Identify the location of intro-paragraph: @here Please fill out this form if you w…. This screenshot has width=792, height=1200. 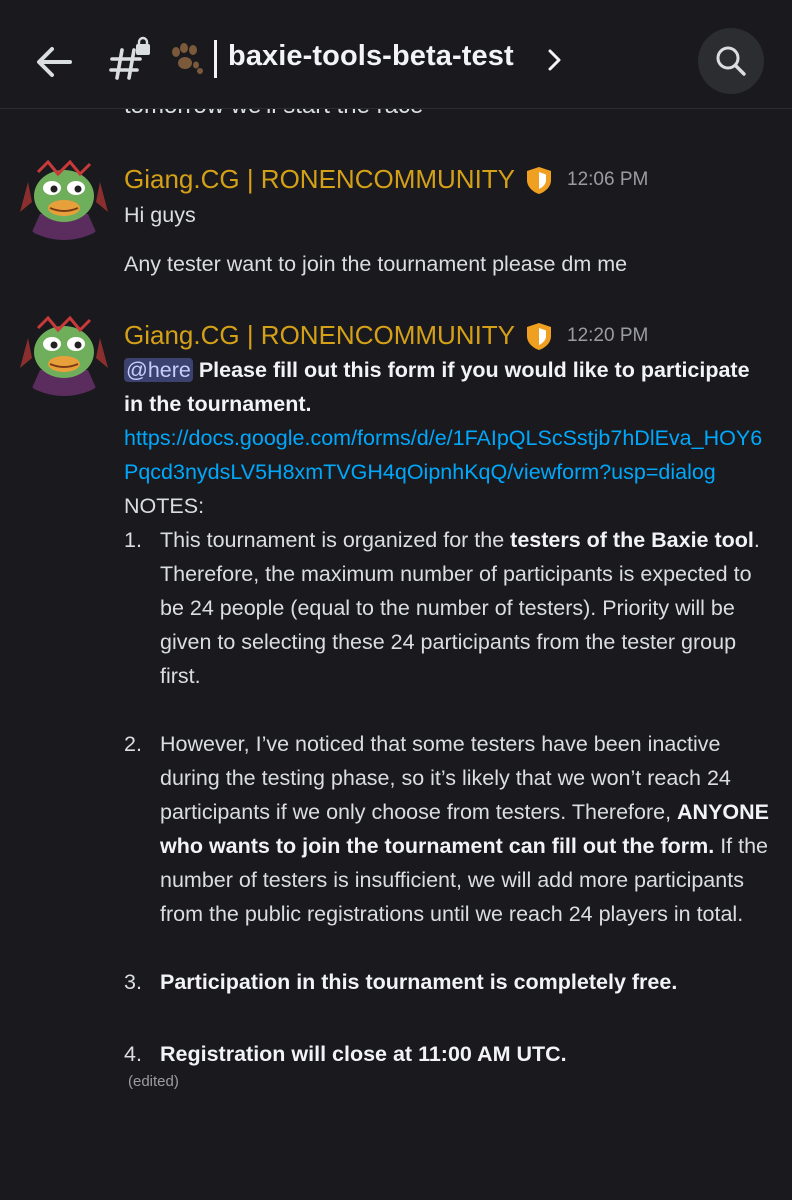
(449, 387).